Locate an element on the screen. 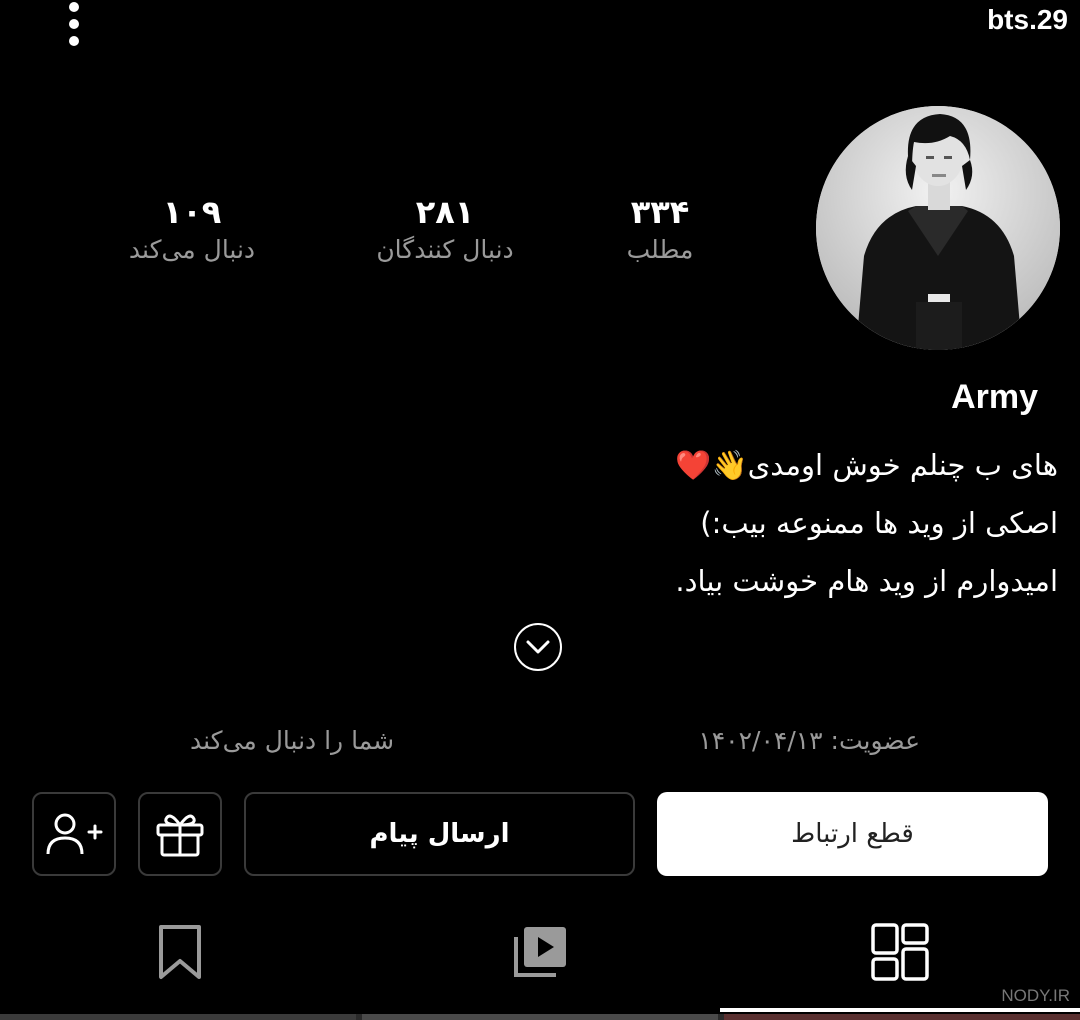  stat-posts: ۳۳۴ مطلب is located at coordinates (660, 230).